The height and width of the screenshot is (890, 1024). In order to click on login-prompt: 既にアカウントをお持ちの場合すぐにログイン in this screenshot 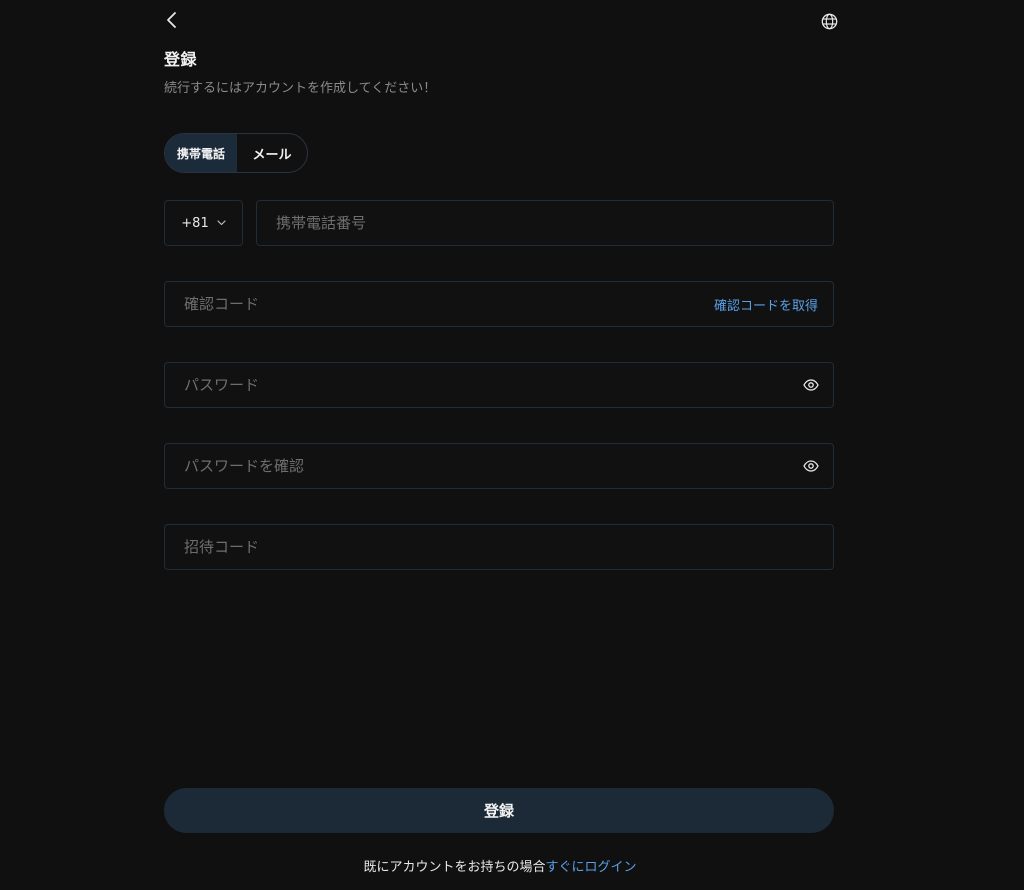, I will do `click(500, 865)`.